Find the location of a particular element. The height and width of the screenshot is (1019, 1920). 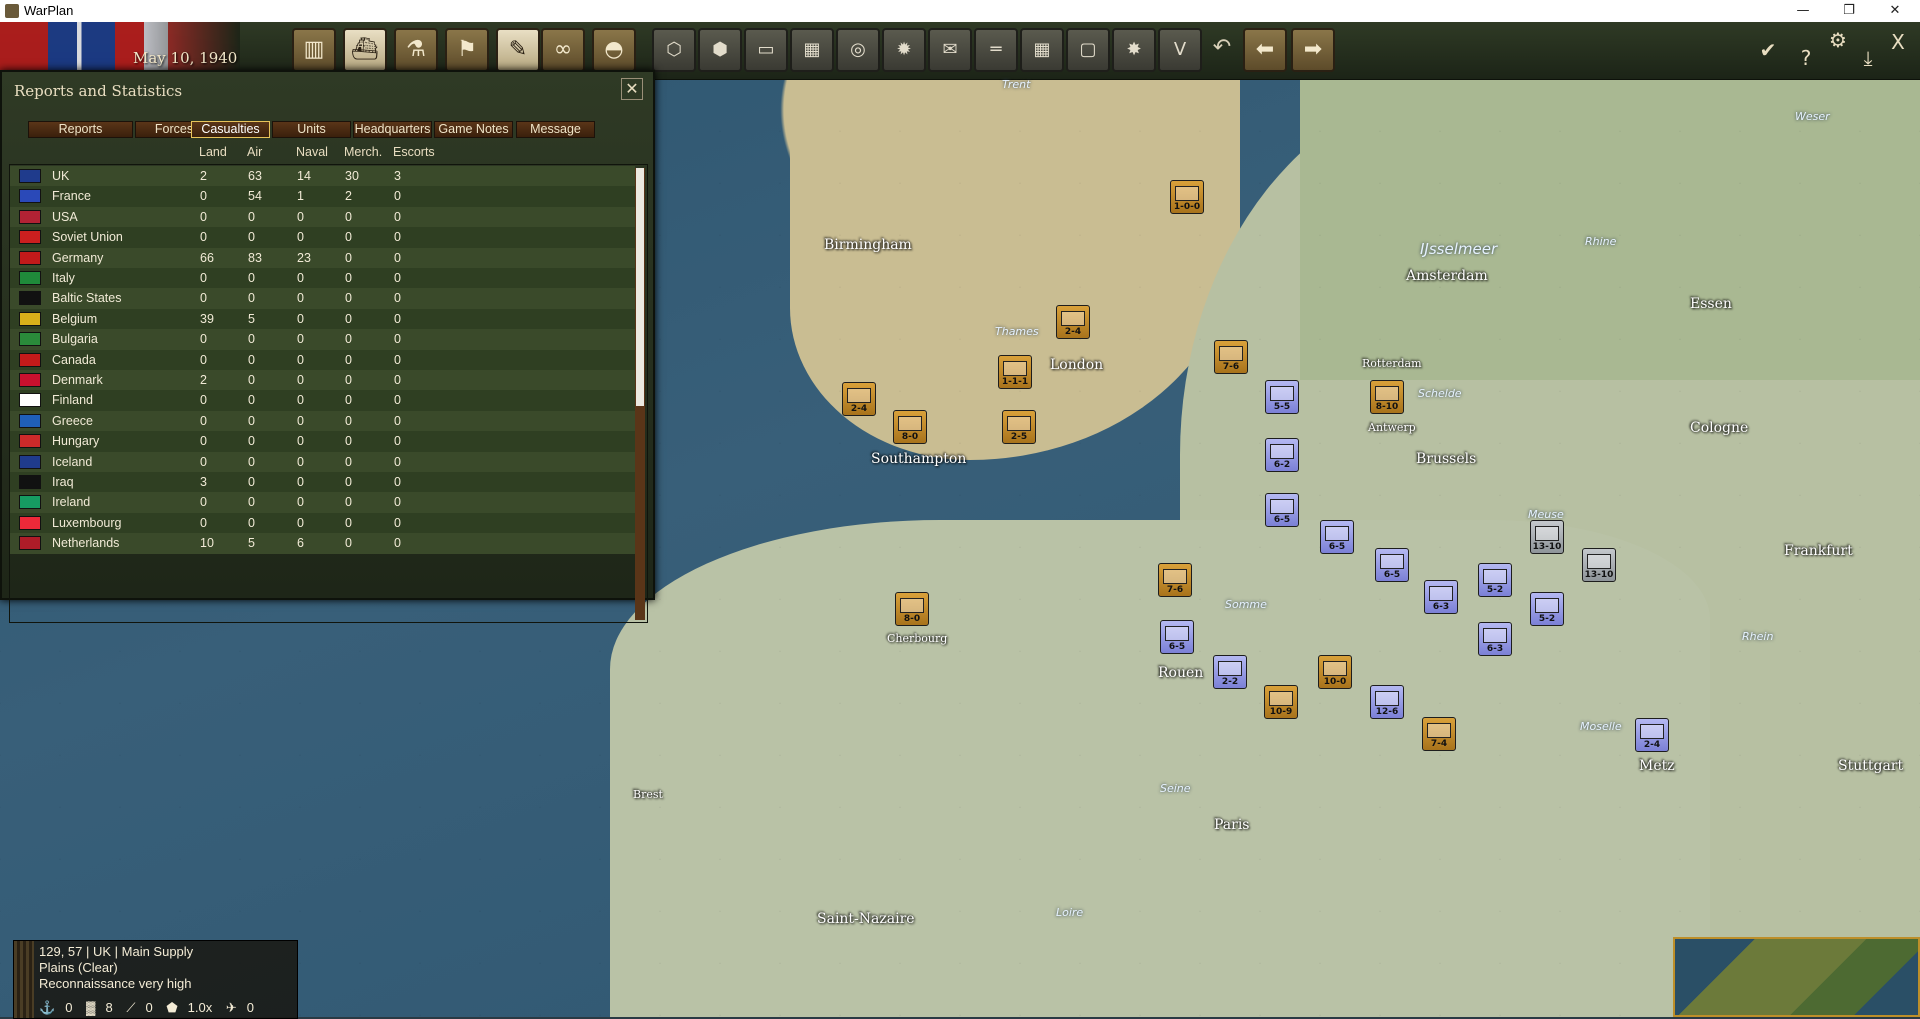

unit-counter: 6-2 is located at coordinates (1282, 455).